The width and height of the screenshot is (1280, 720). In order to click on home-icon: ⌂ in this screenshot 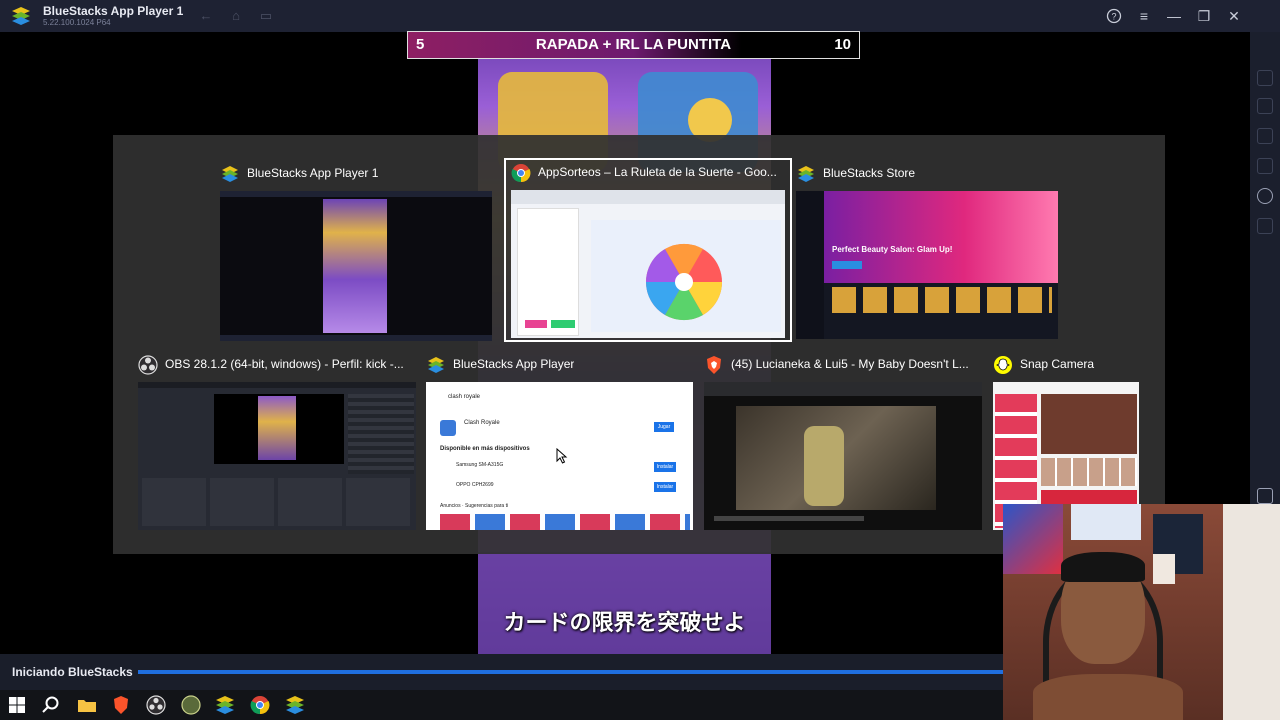, I will do `click(236, 16)`.